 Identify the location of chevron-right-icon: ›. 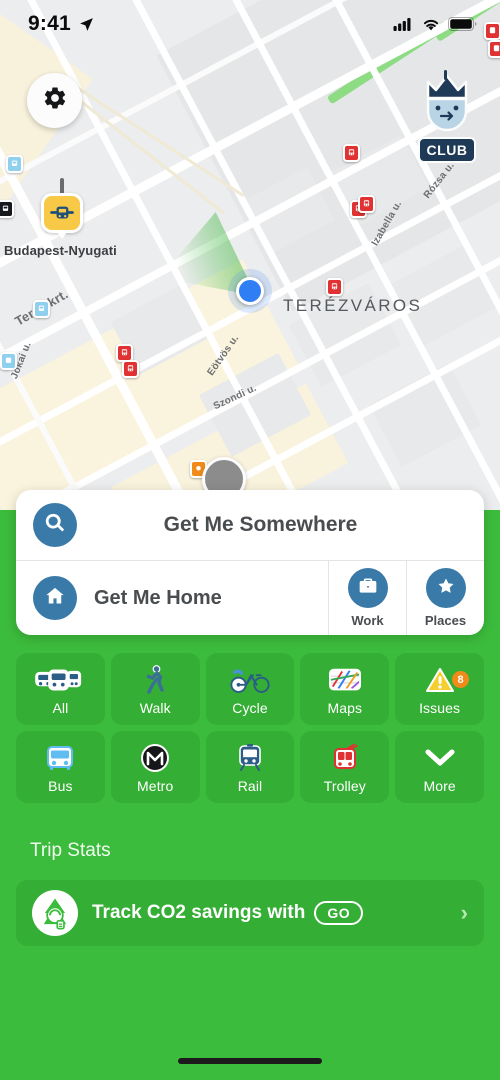
(464, 912).